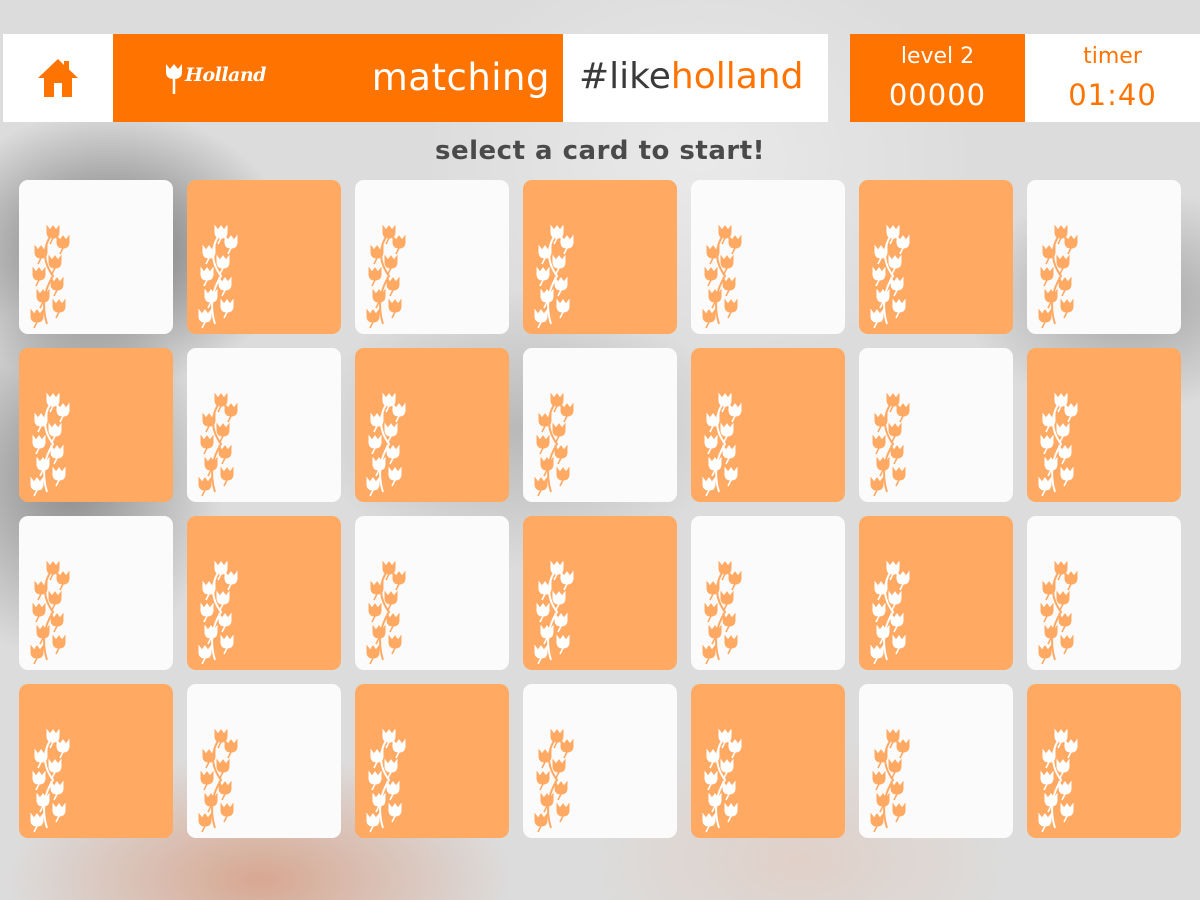  Describe the element at coordinates (1112, 56) in the screenshot. I see `timer-label: timer` at that location.